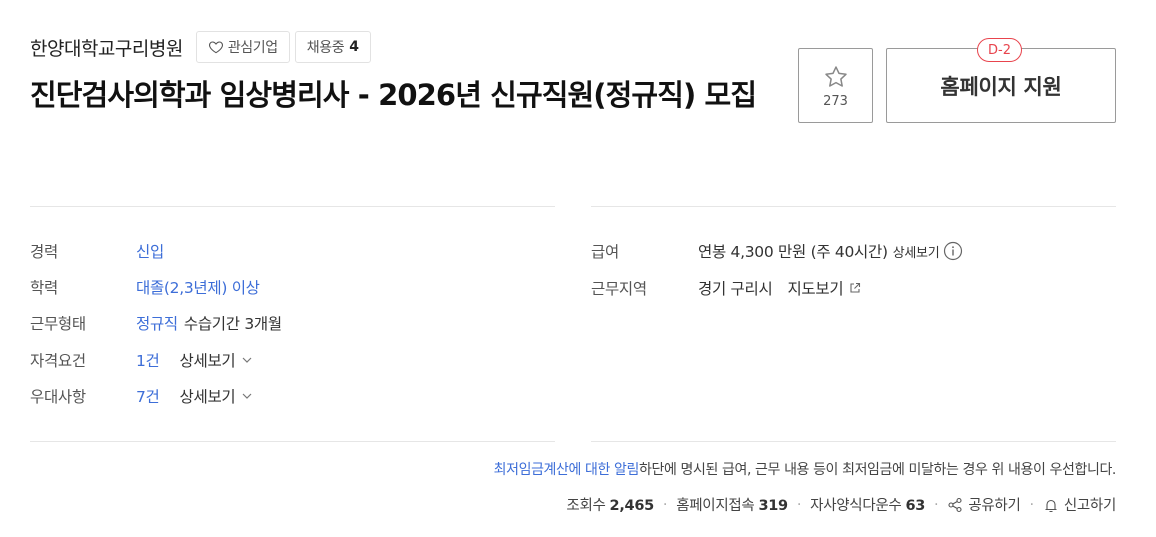  What do you see at coordinates (1089, 506) in the screenshot?
I see `report-label: 신고하기` at bounding box center [1089, 506].